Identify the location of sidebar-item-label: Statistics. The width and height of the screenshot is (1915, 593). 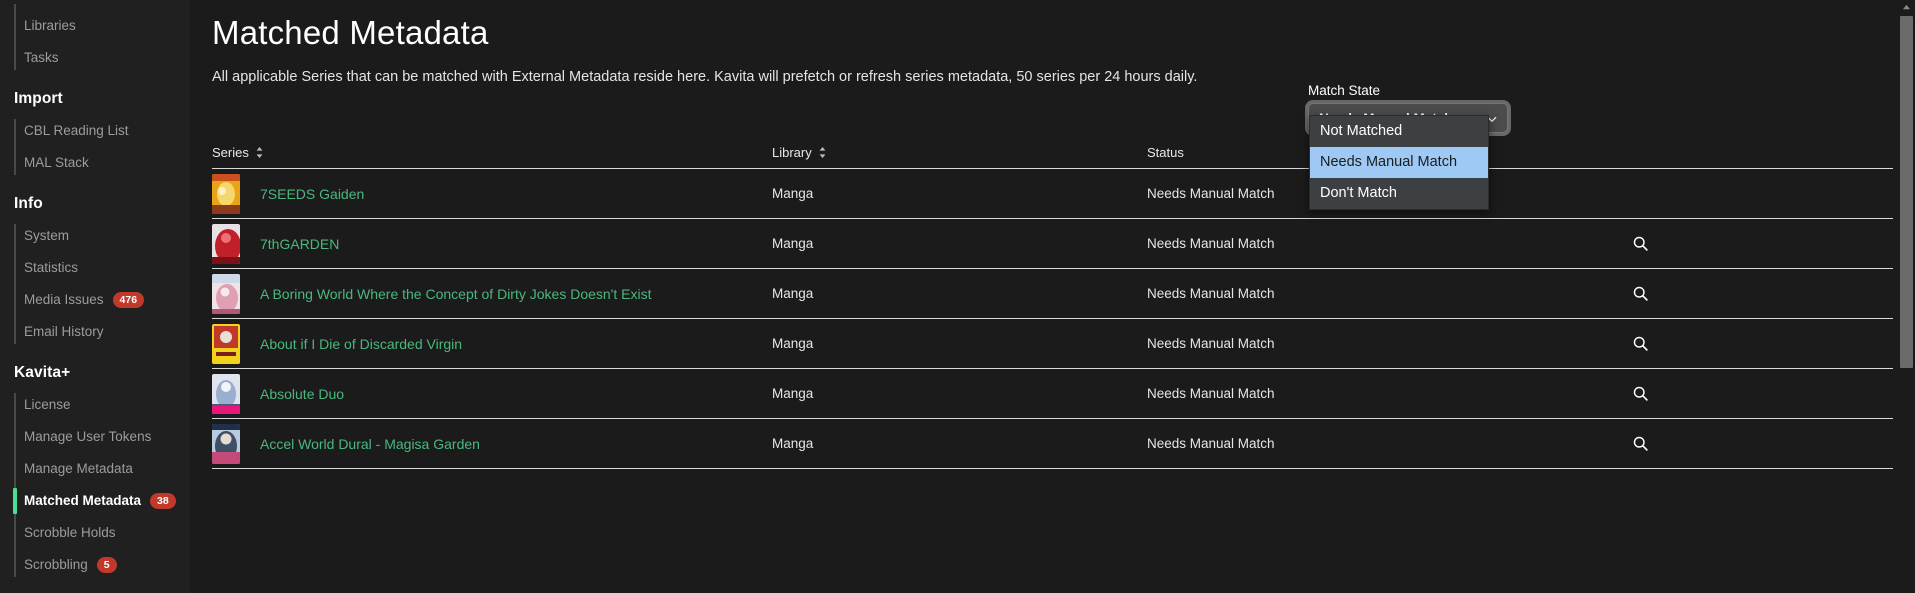
(51, 267).